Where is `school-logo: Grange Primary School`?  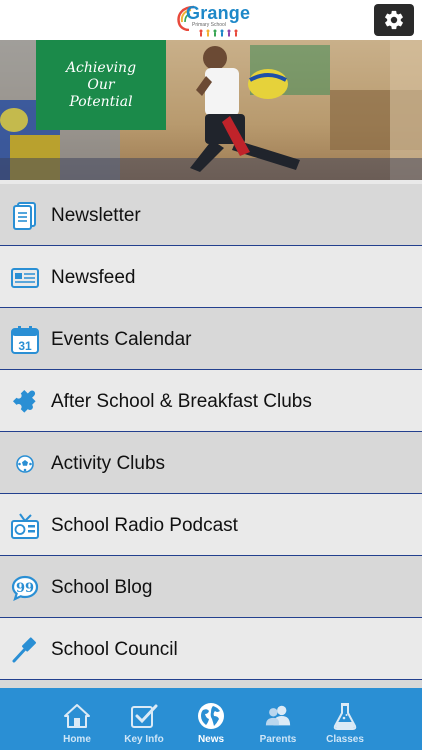
school-logo: Grange Primary School is located at coordinates (213, 20).